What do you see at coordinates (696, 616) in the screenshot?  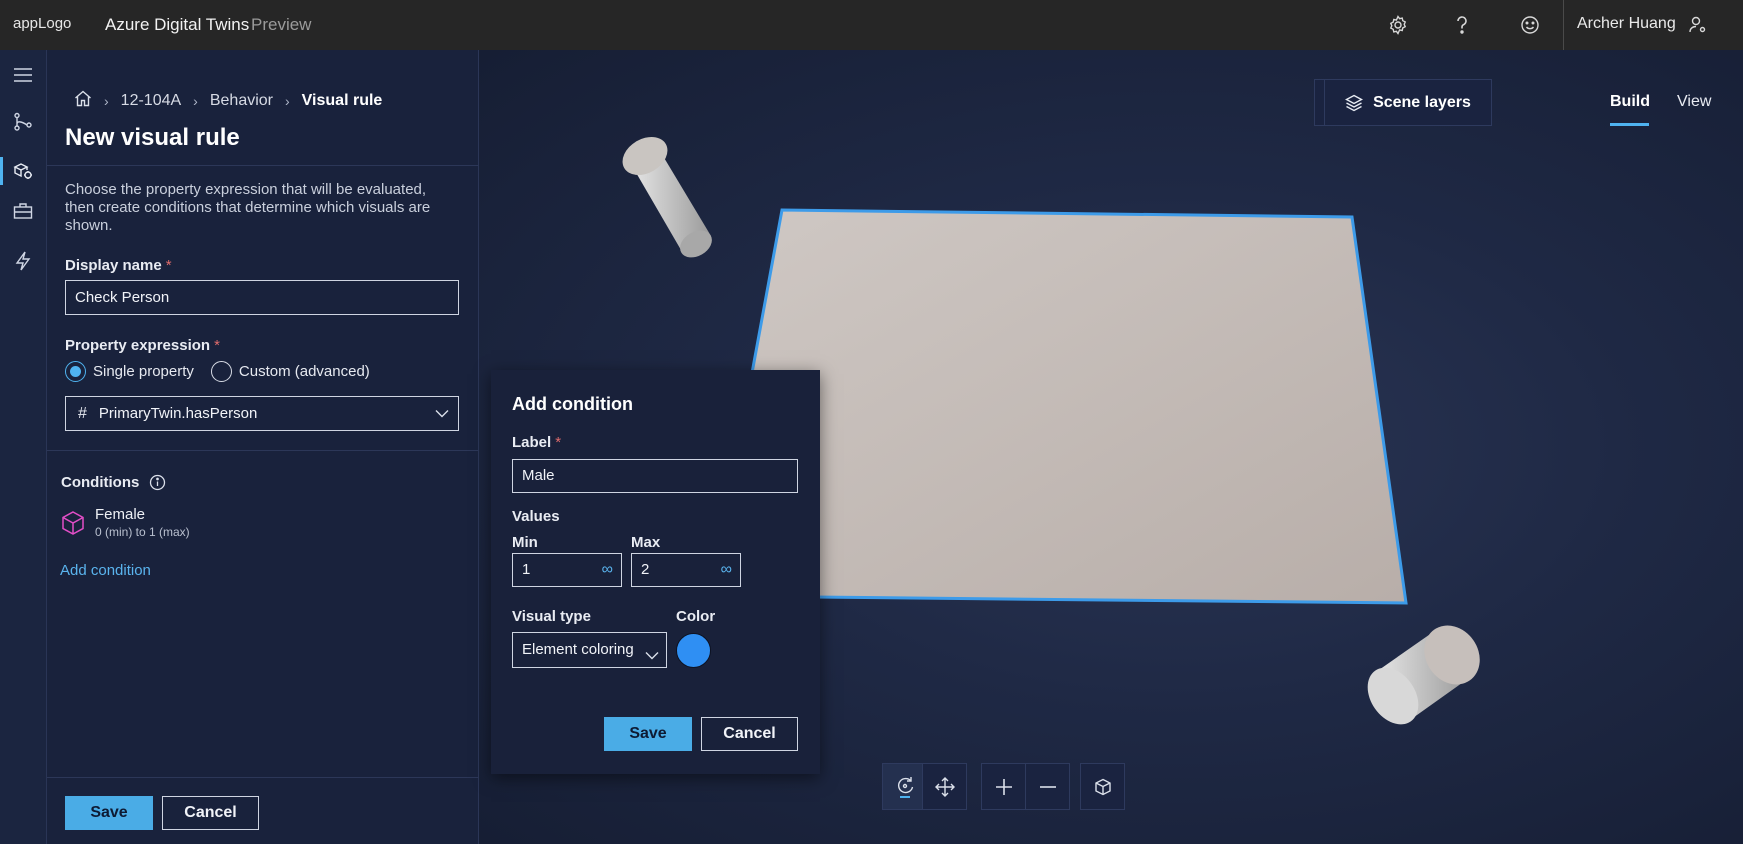 I see `color-label: Color` at bounding box center [696, 616].